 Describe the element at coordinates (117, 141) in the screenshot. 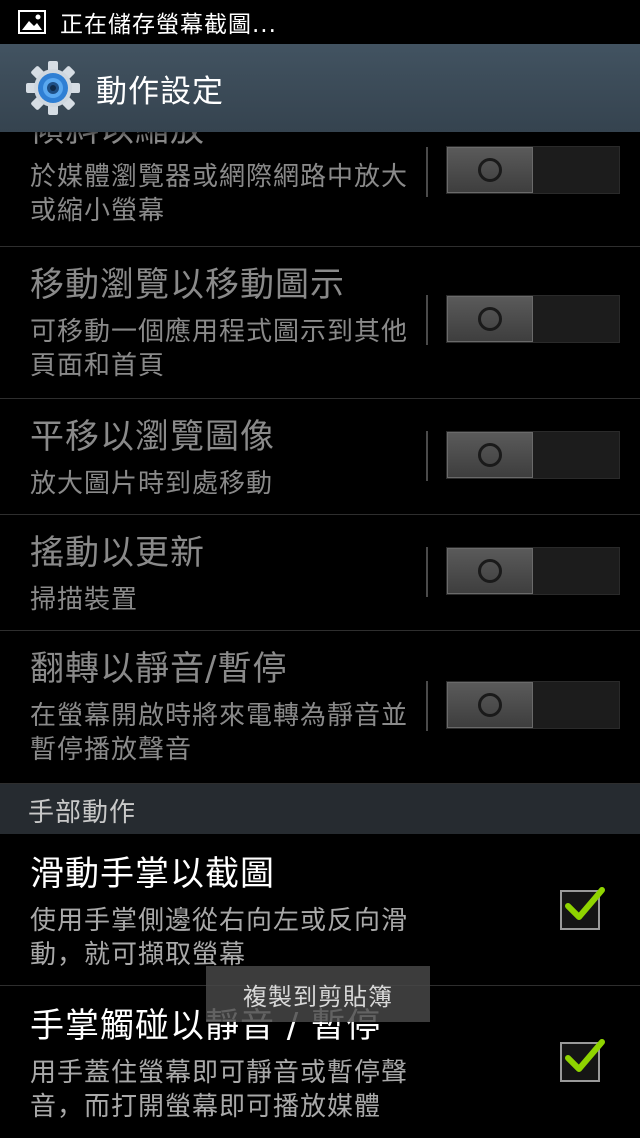

I see `setting-title: 傾斜以縮放` at that location.